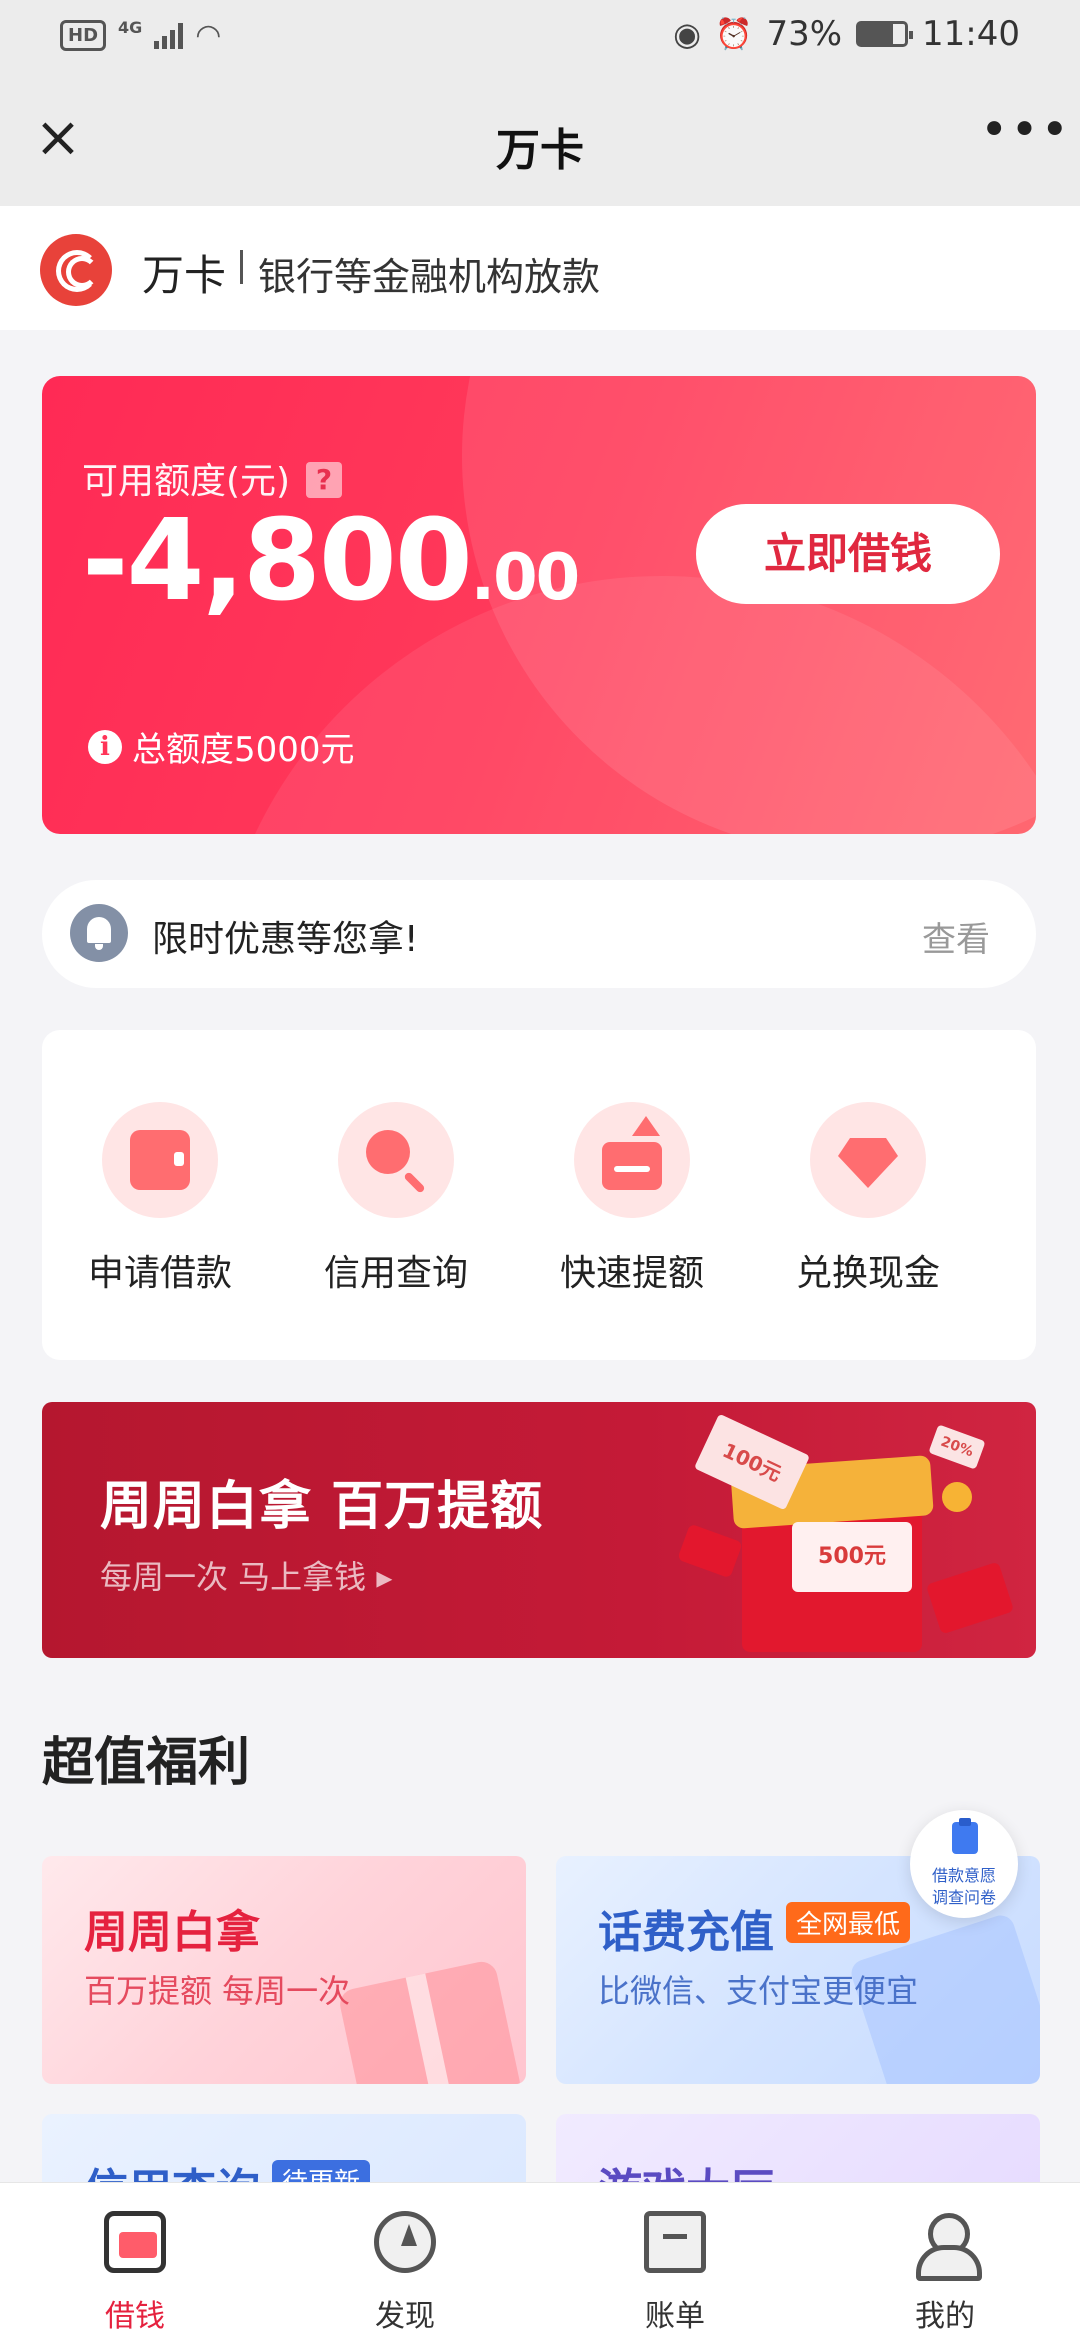 The width and height of the screenshot is (1080, 2340). Describe the element at coordinates (758, 1991) in the screenshot. I see `benefit-desc: 比微信、支付宝更便宜` at that location.